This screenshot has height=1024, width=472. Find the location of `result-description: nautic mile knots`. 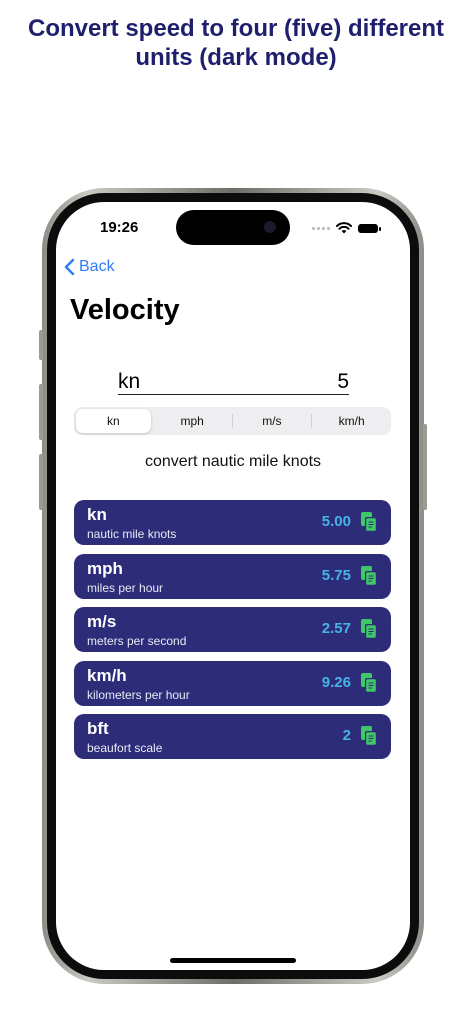

result-description: nautic mile knots is located at coordinates (132, 534).